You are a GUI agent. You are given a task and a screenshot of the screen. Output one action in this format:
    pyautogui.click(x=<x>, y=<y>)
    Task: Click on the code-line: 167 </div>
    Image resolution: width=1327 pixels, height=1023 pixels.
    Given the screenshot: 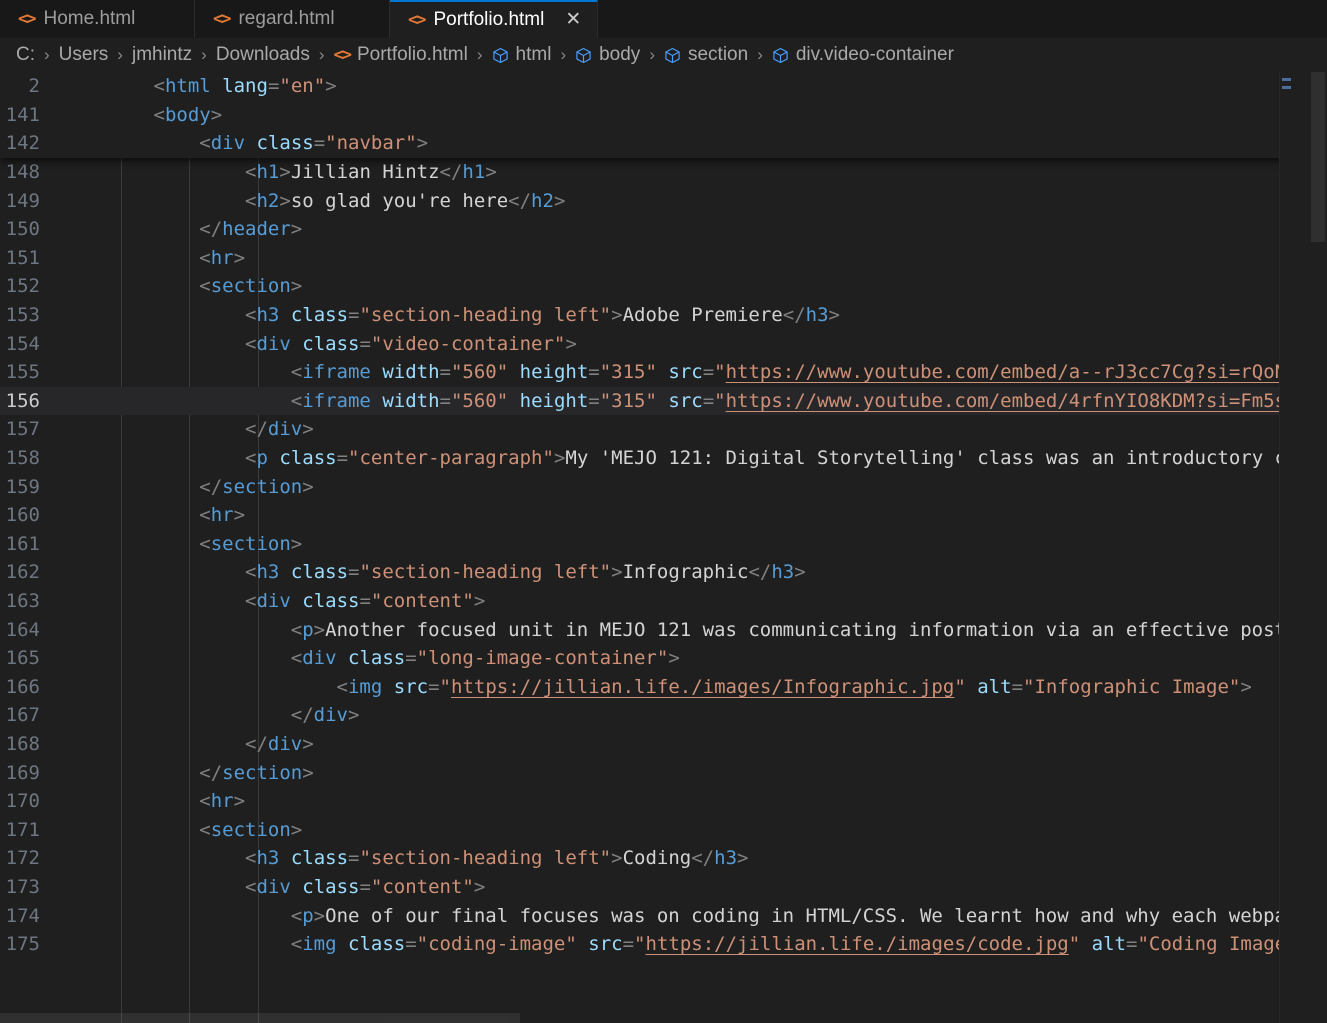 What is the action you would take?
    pyautogui.click(x=663, y=715)
    